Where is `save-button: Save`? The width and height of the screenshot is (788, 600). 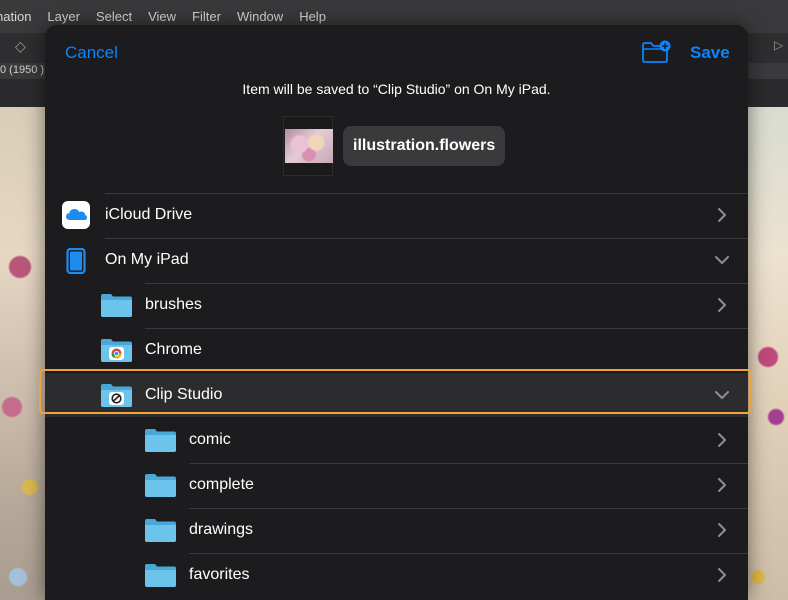 save-button: Save is located at coordinates (710, 53).